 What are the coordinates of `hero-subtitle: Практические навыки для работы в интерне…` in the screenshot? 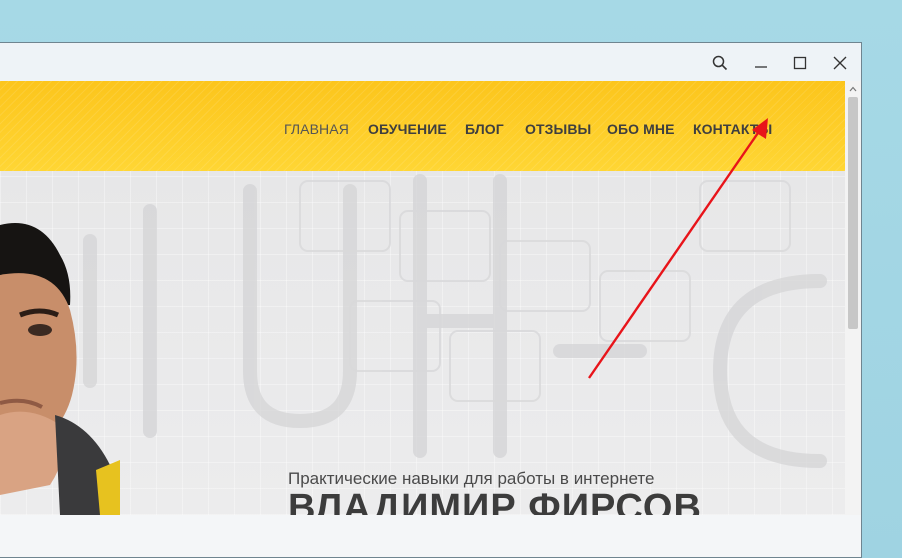 It's located at (471, 478).